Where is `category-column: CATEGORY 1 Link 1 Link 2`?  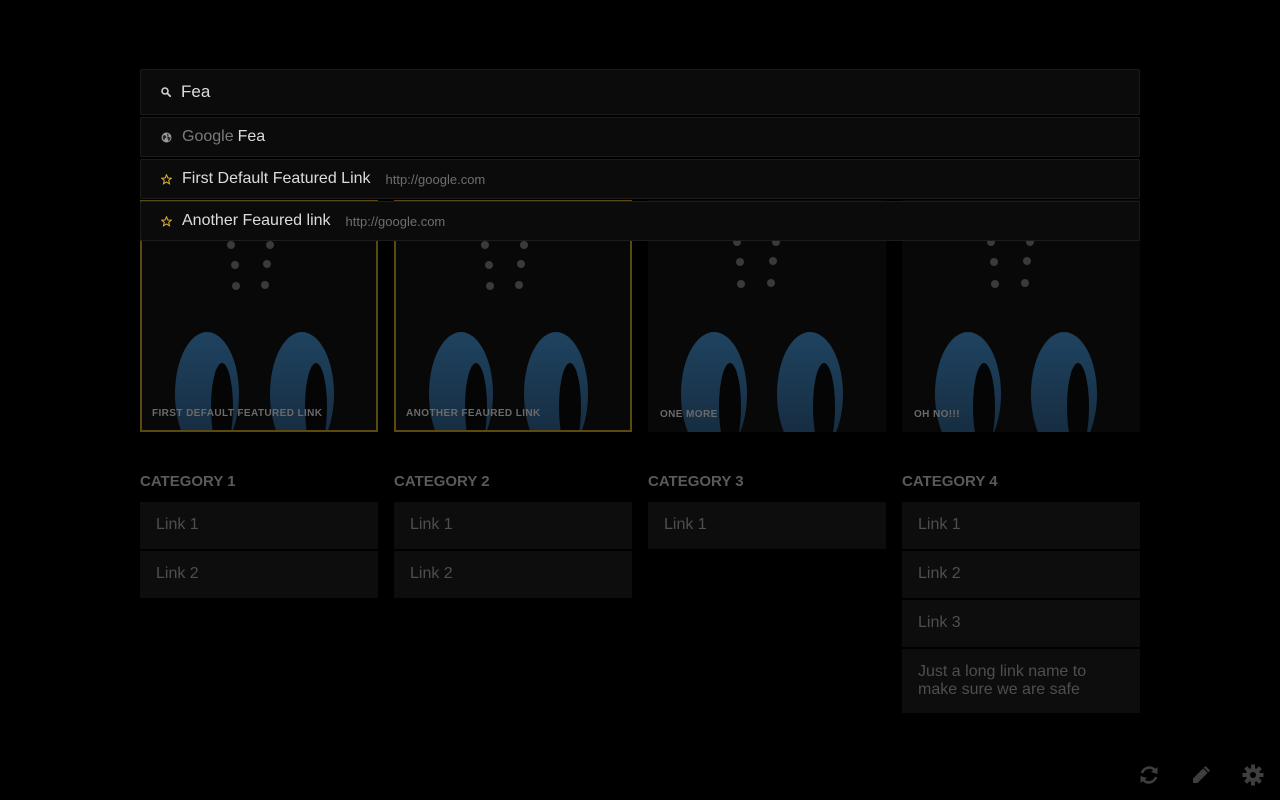 category-column: CATEGORY 1 Link 1 Link 2 is located at coordinates (259, 537).